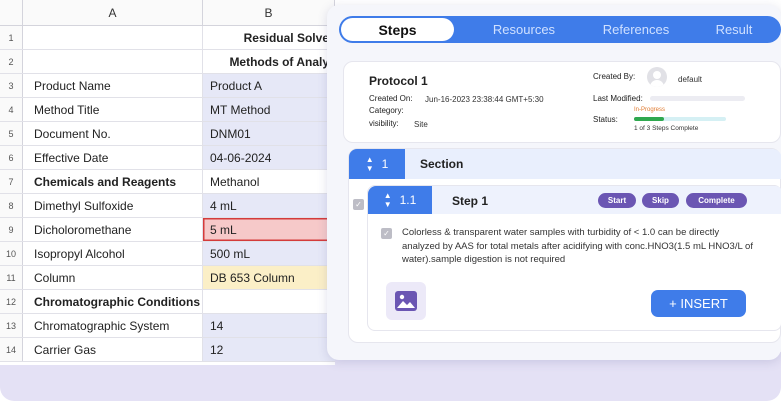 This screenshot has width=781, height=401. Describe the element at coordinates (113, 301) in the screenshot. I see `cell-a: Chromatographic Conditions` at that location.